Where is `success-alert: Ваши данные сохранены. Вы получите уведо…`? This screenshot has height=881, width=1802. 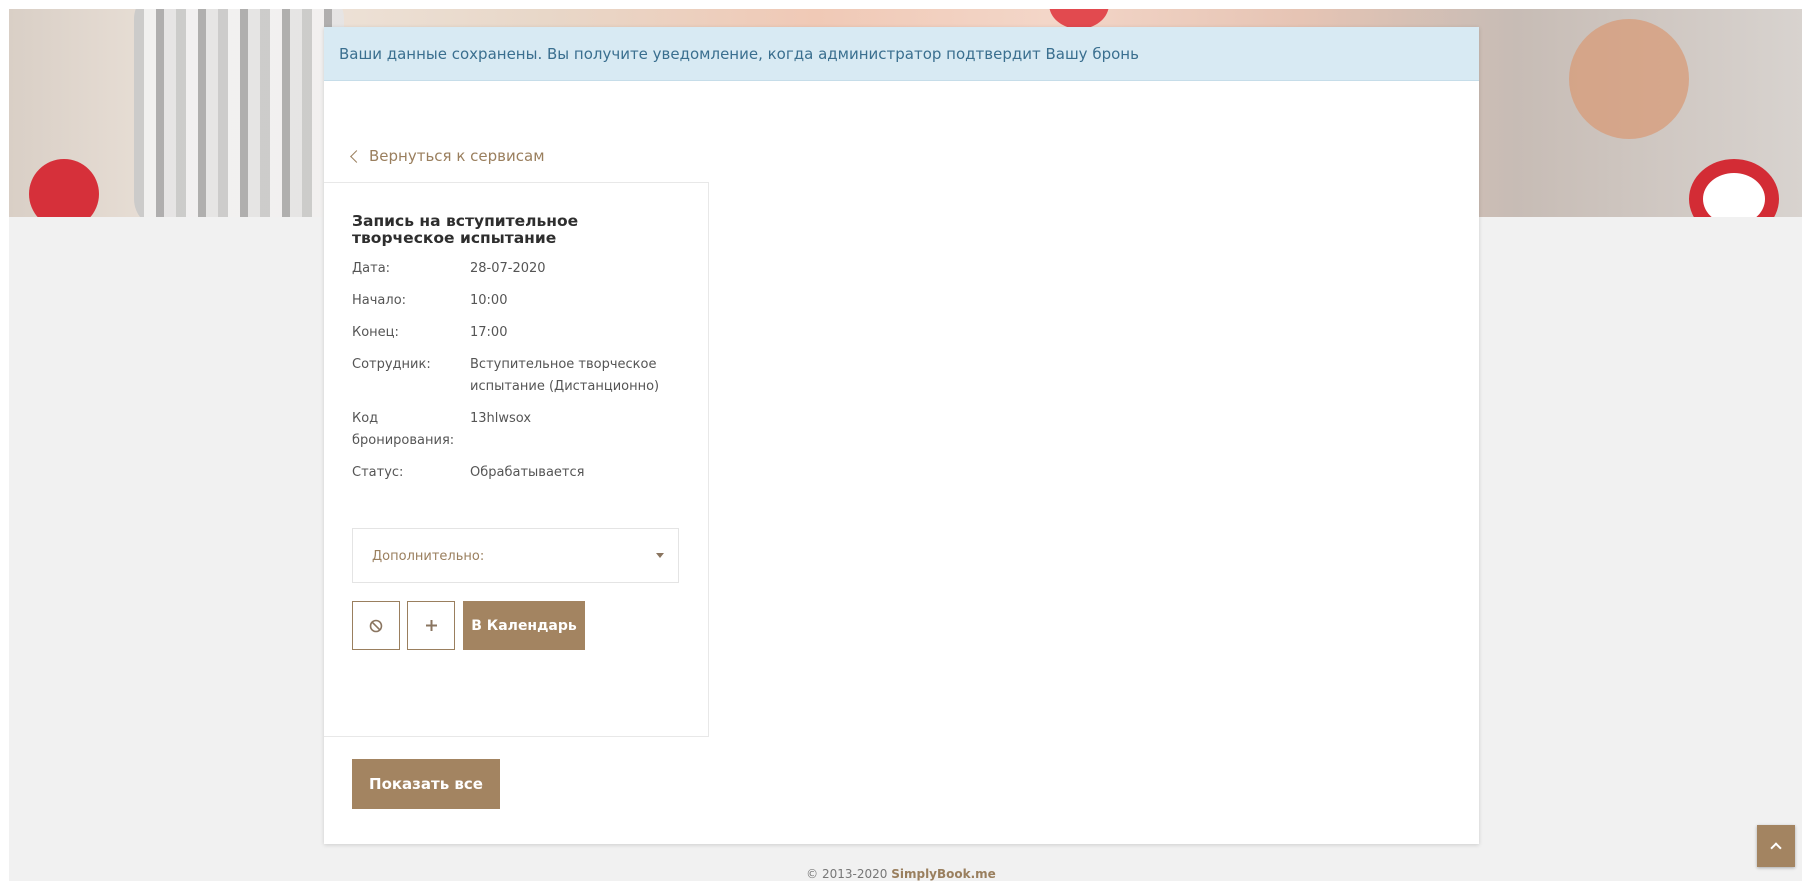
success-alert: Ваши данные сохранены. Вы получите уведо… is located at coordinates (901, 54).